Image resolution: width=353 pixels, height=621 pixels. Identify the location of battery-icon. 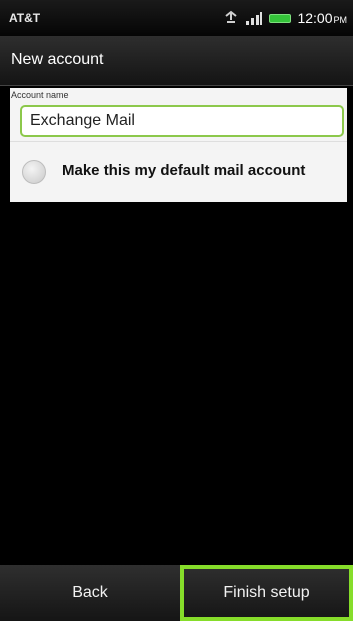
(280, 18).